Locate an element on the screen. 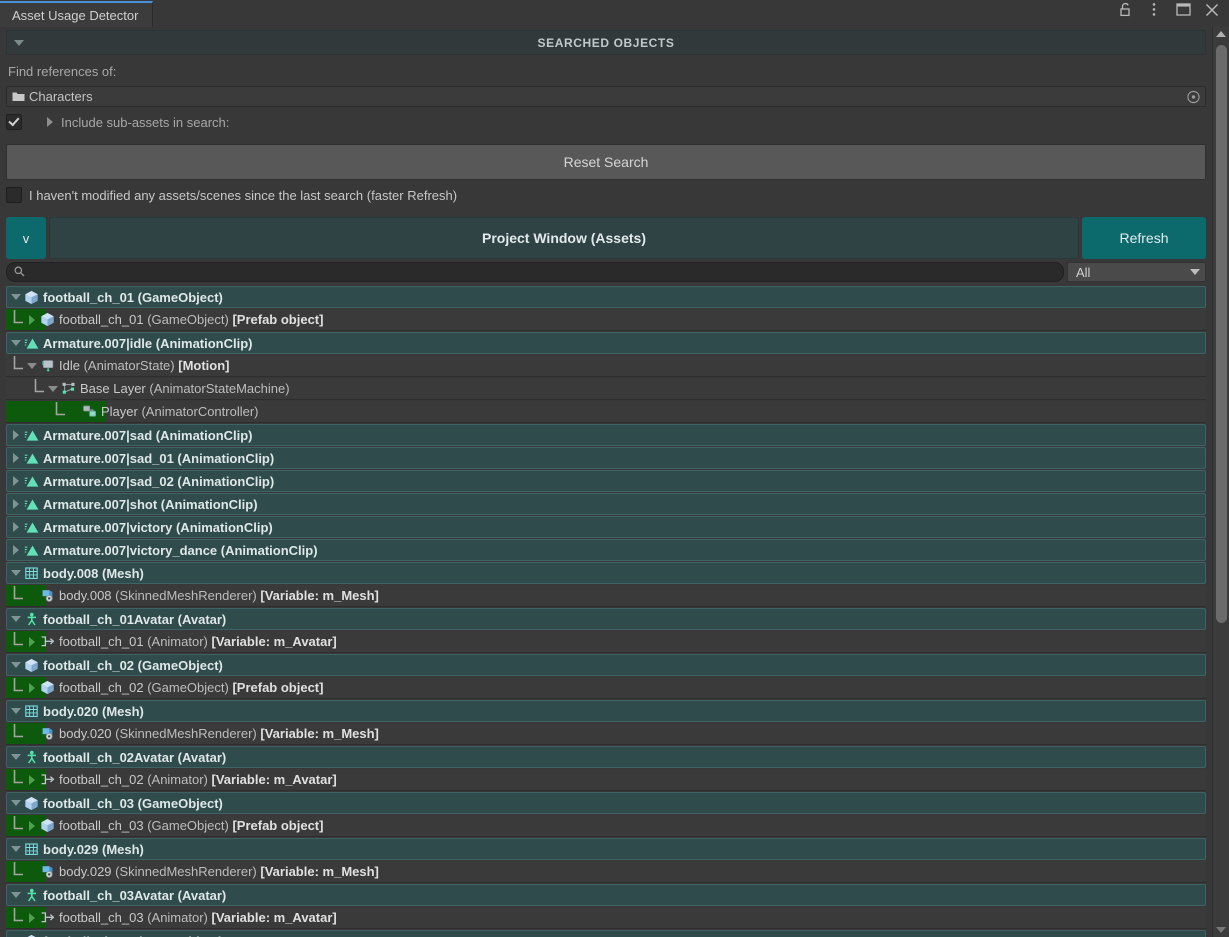 The width and height of the screenshot is (1229, 937). tree-row: Armature.007|sad (AnimationClip) is located at coordinates (606, 435).